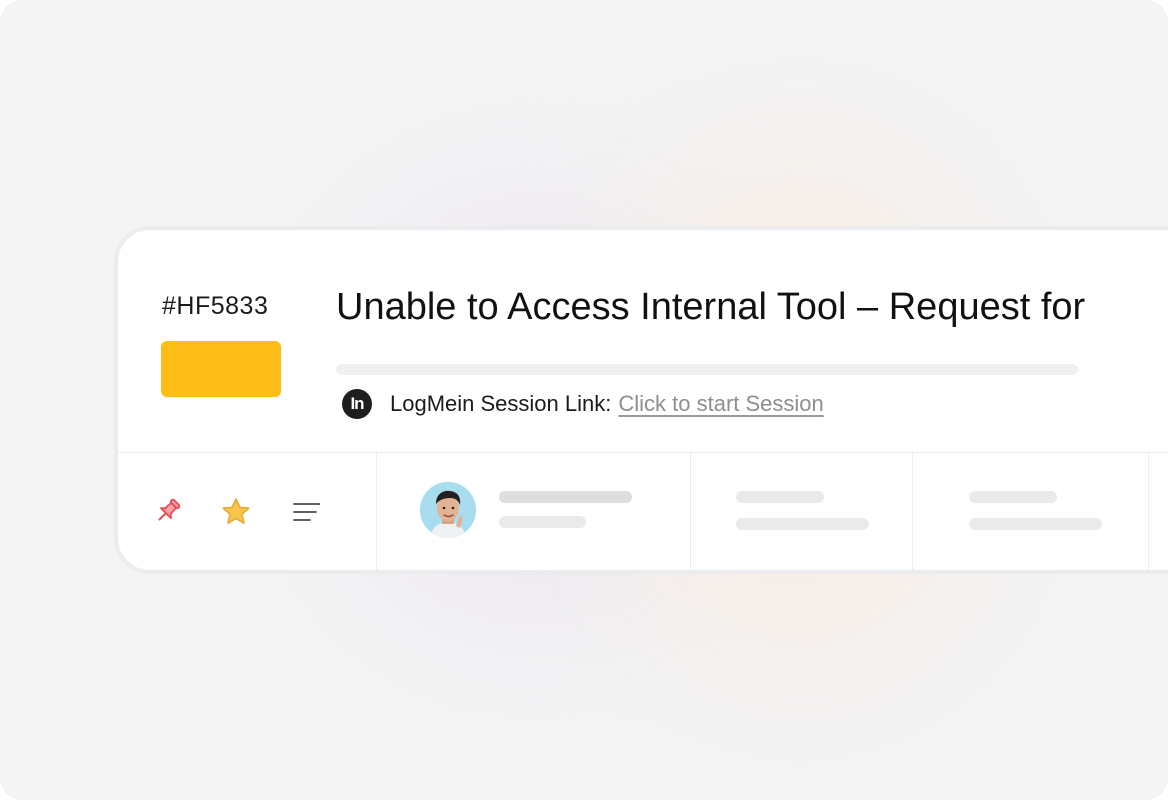 This screenshot has width=1168, height=800. What do you see at coordinates (720, 404) in the screenshot?
I see `start-session-link: Click to start Session` at bounding box center [720, 404].